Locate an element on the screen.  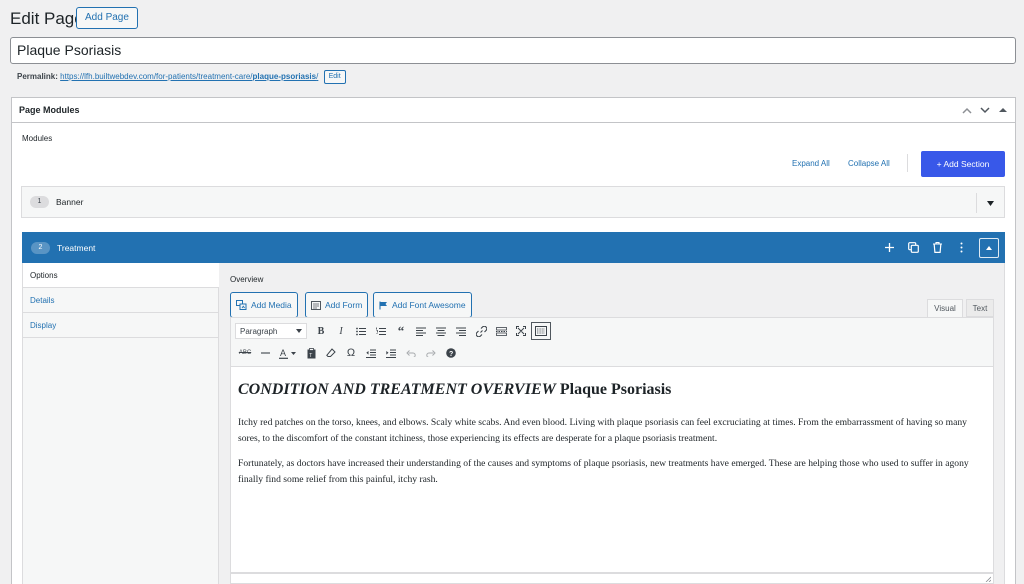
align-center-icon is located at coordinates (441, 331).